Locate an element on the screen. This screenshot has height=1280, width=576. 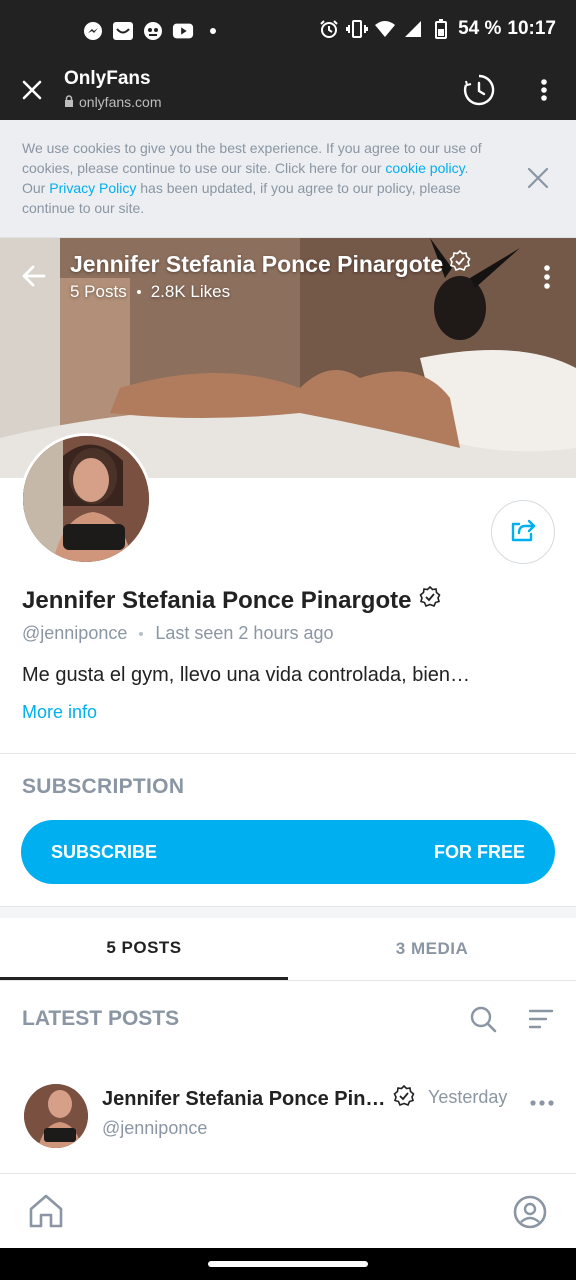
system-status: 54 % 10:17 is located at coordinates (437, 29).